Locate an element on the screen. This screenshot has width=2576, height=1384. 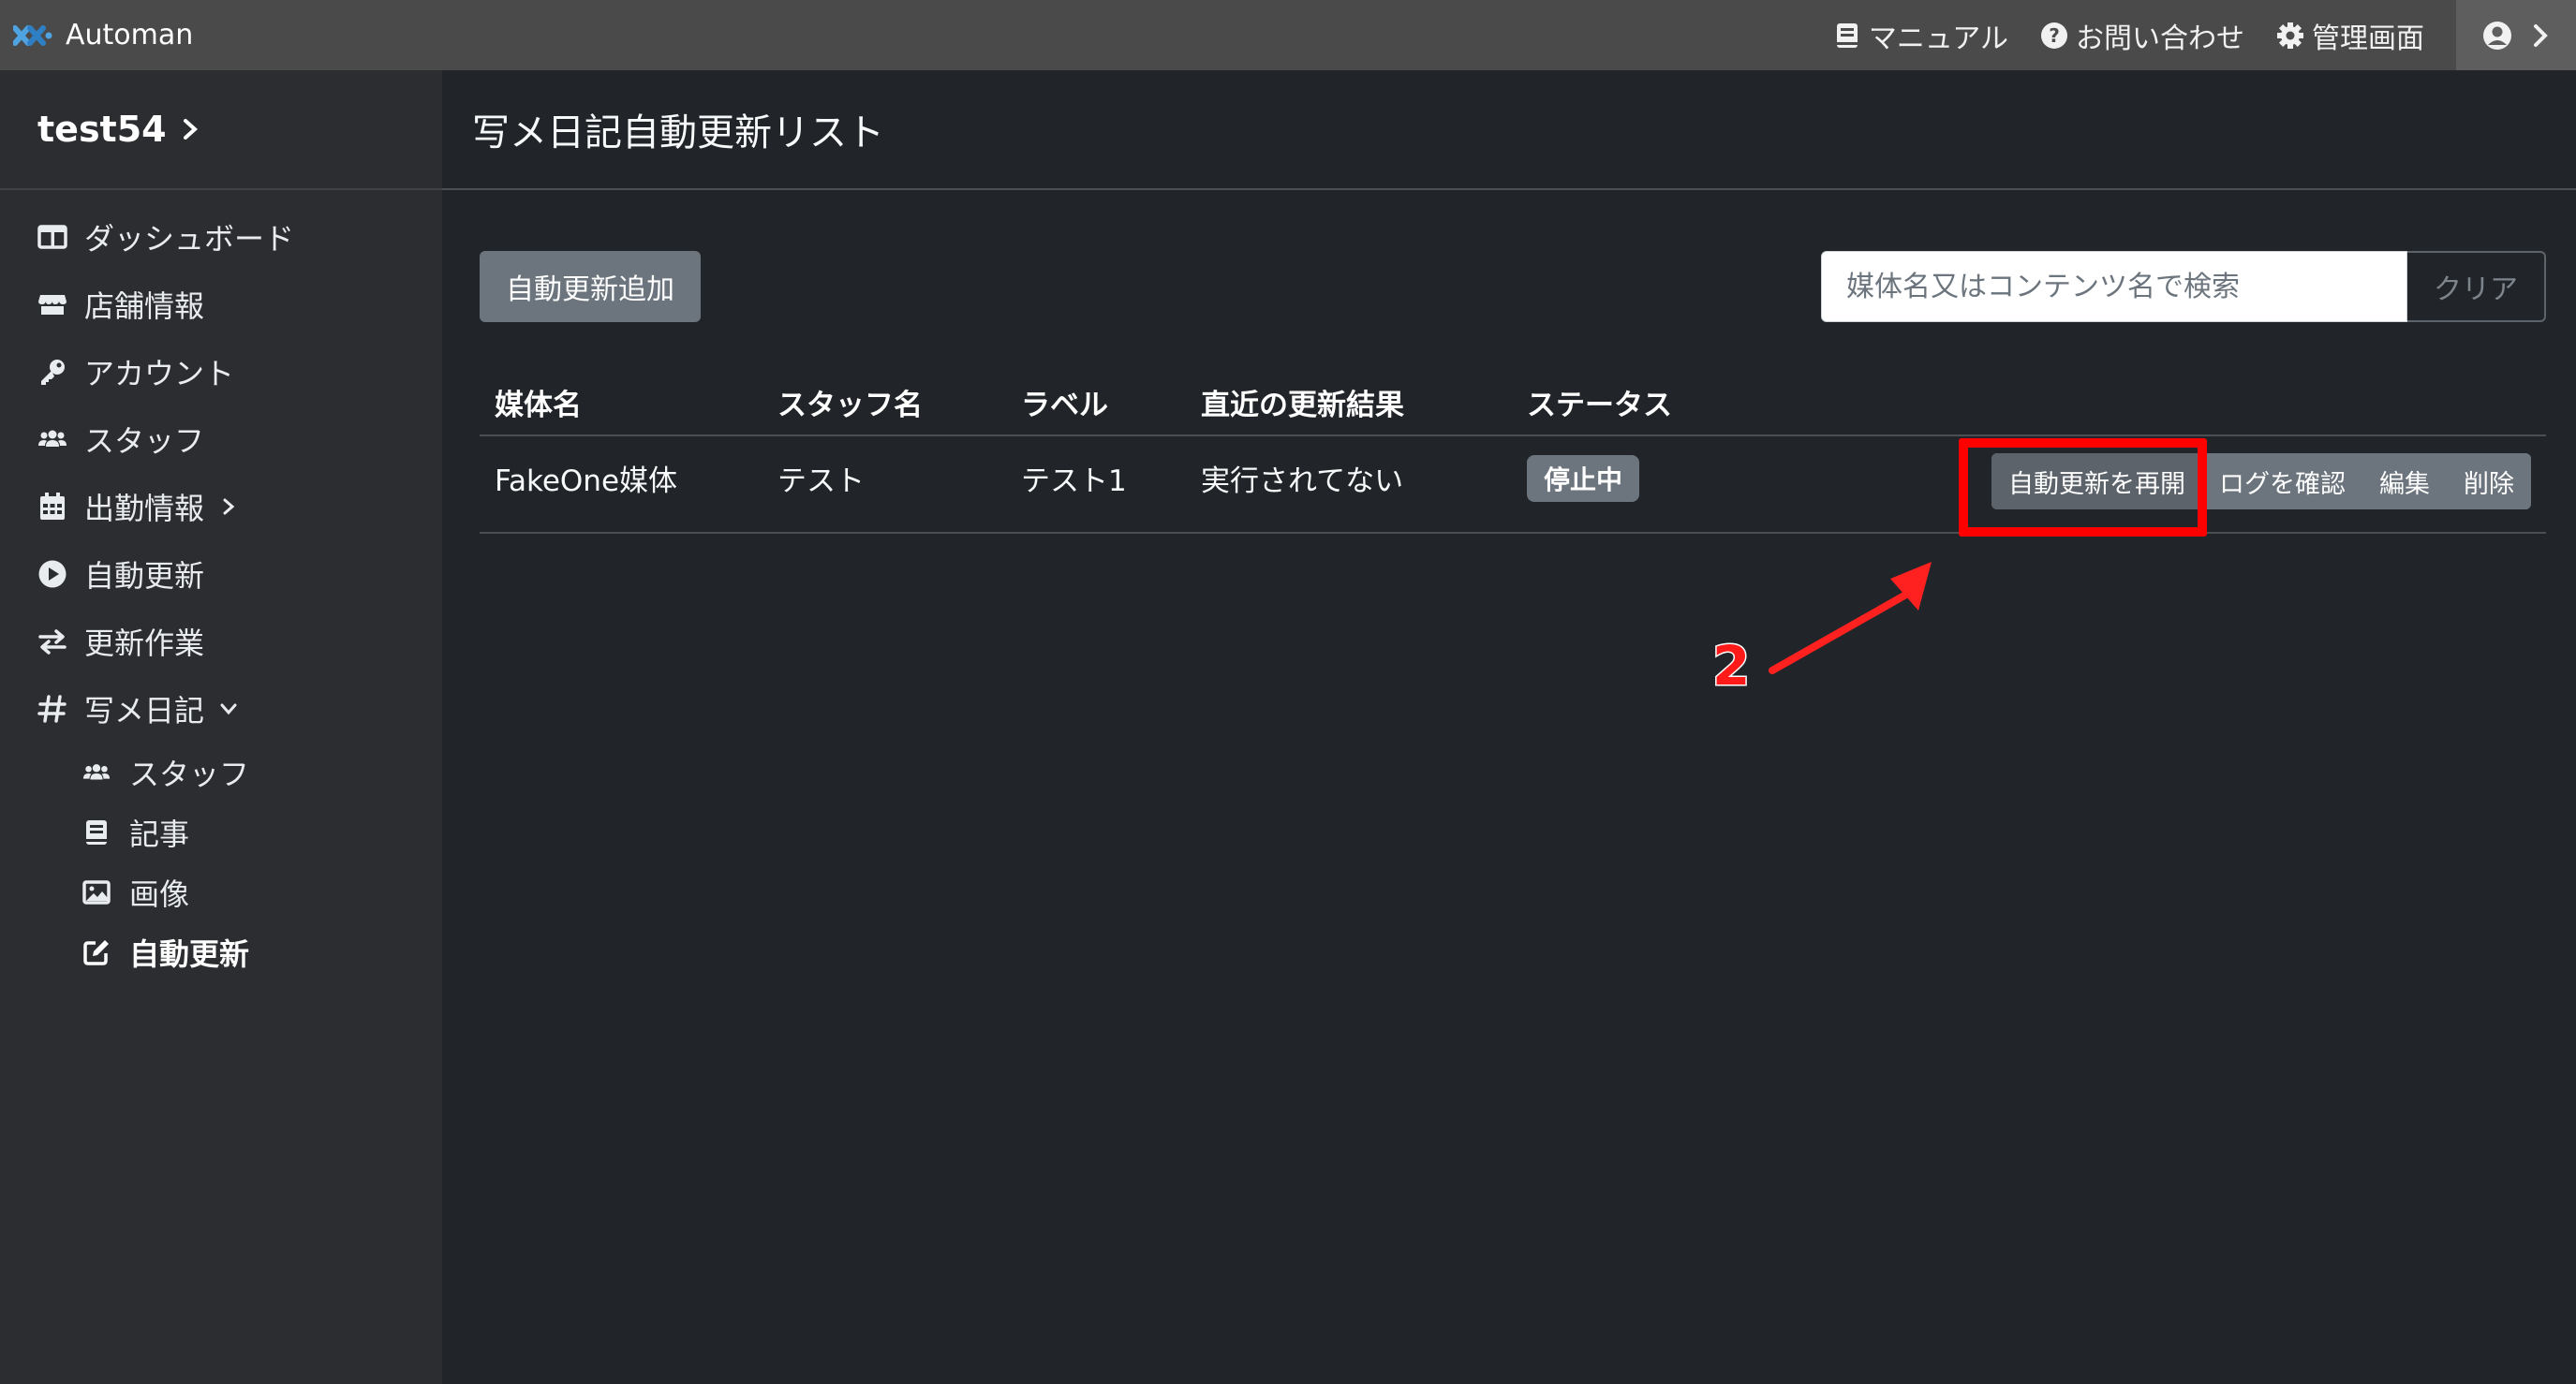
sidebar-item-update-work: 更新作業 is located at coordinates (221, 641).